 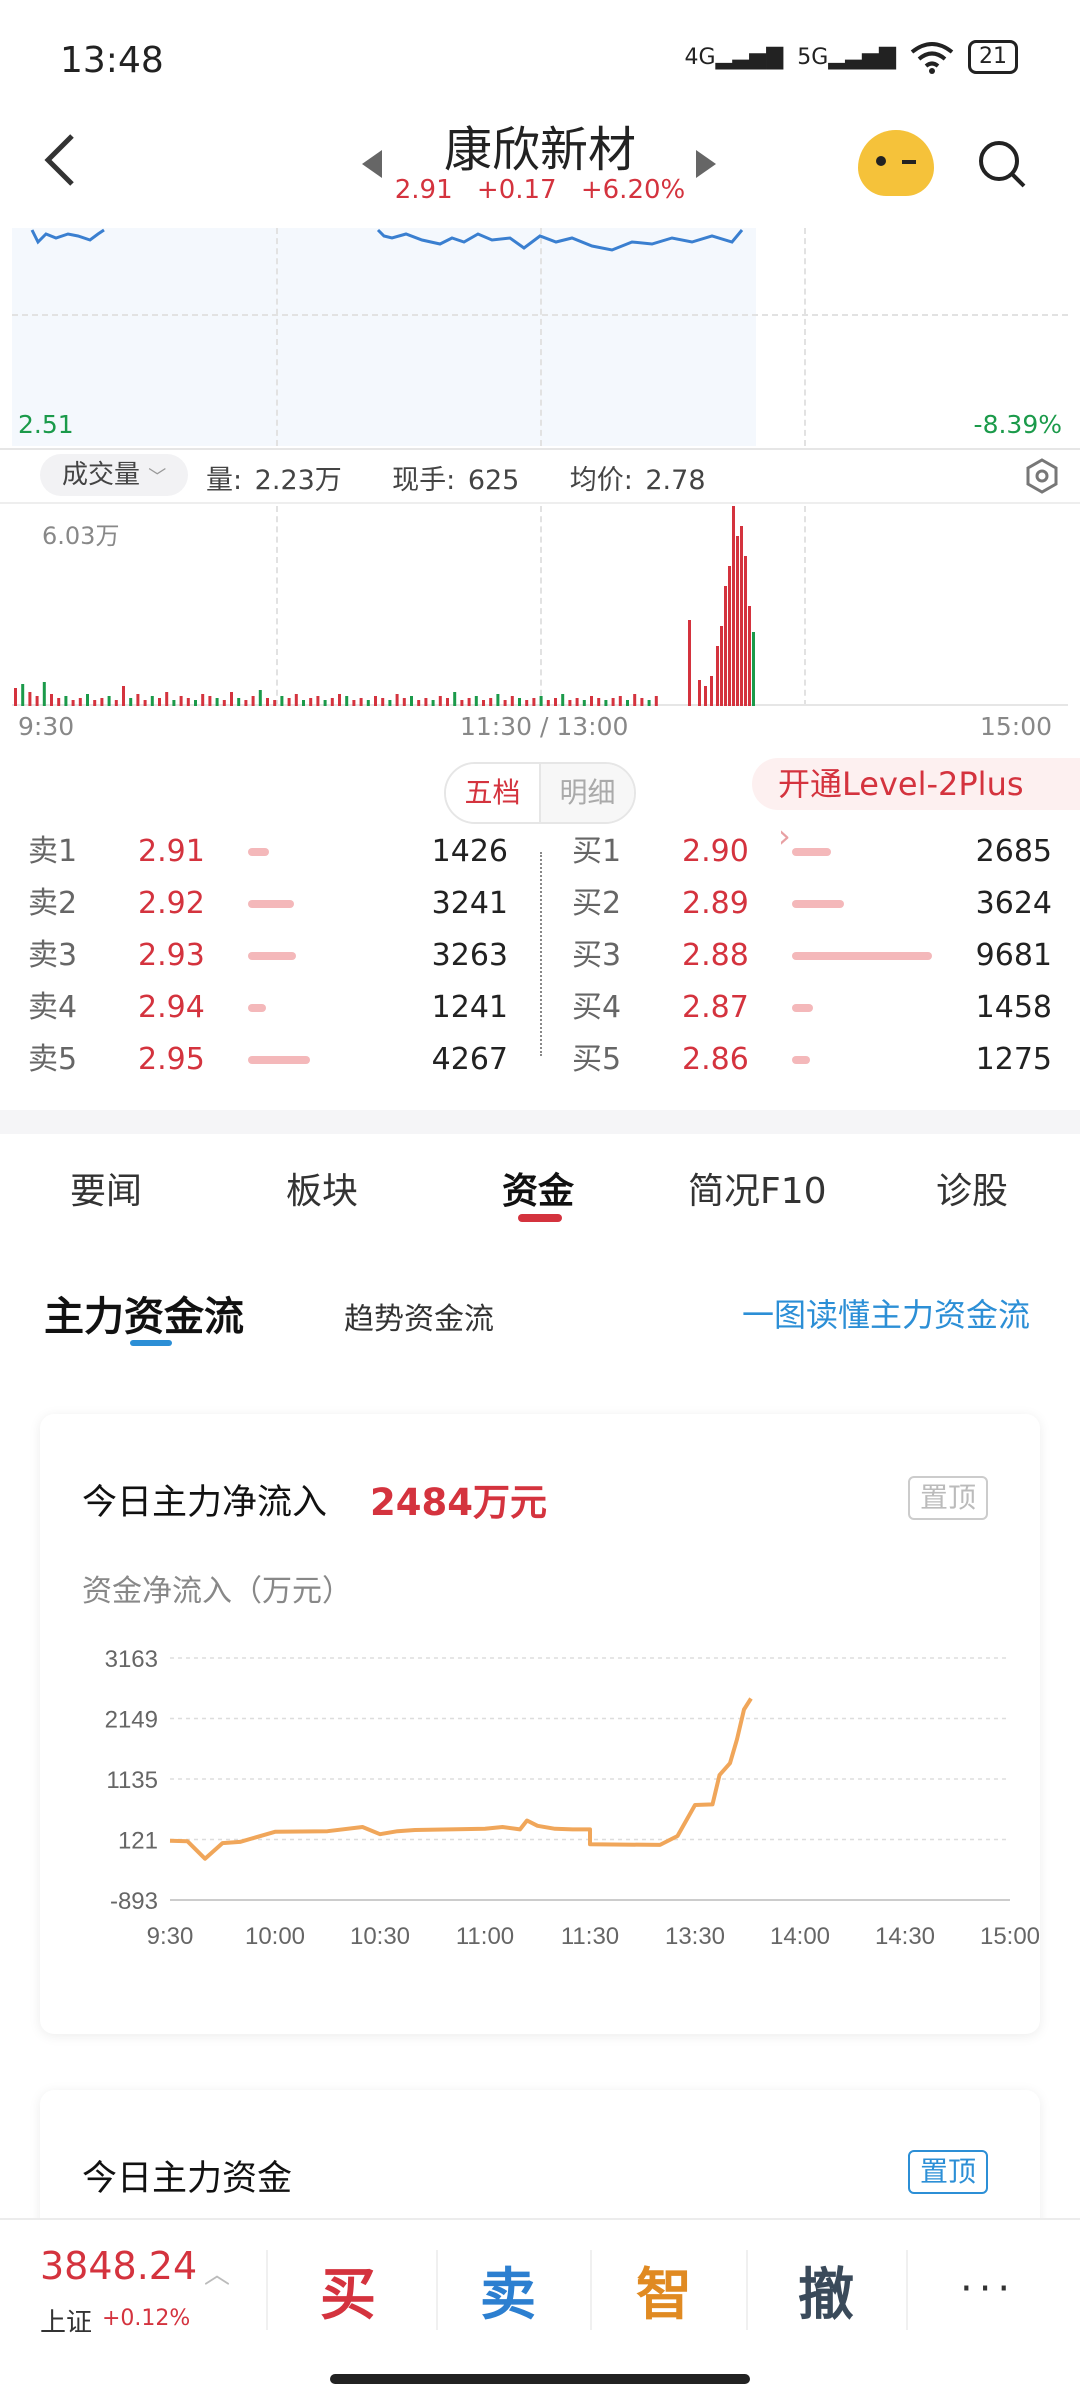 I want to click on tab-five-levels: 五档, so click(x=493, y=793).